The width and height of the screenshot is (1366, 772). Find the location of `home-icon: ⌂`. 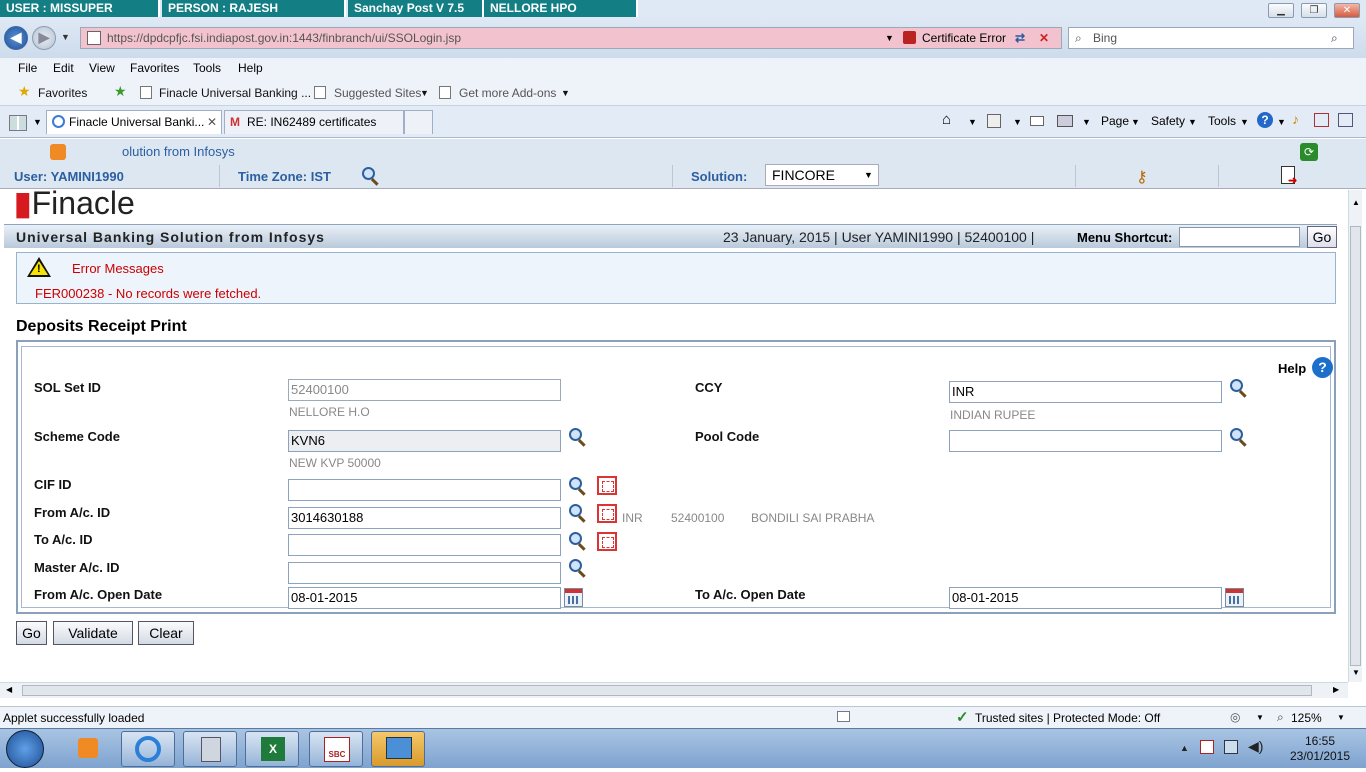

home-icon: ⌂ is located at coordinates (946, 119).